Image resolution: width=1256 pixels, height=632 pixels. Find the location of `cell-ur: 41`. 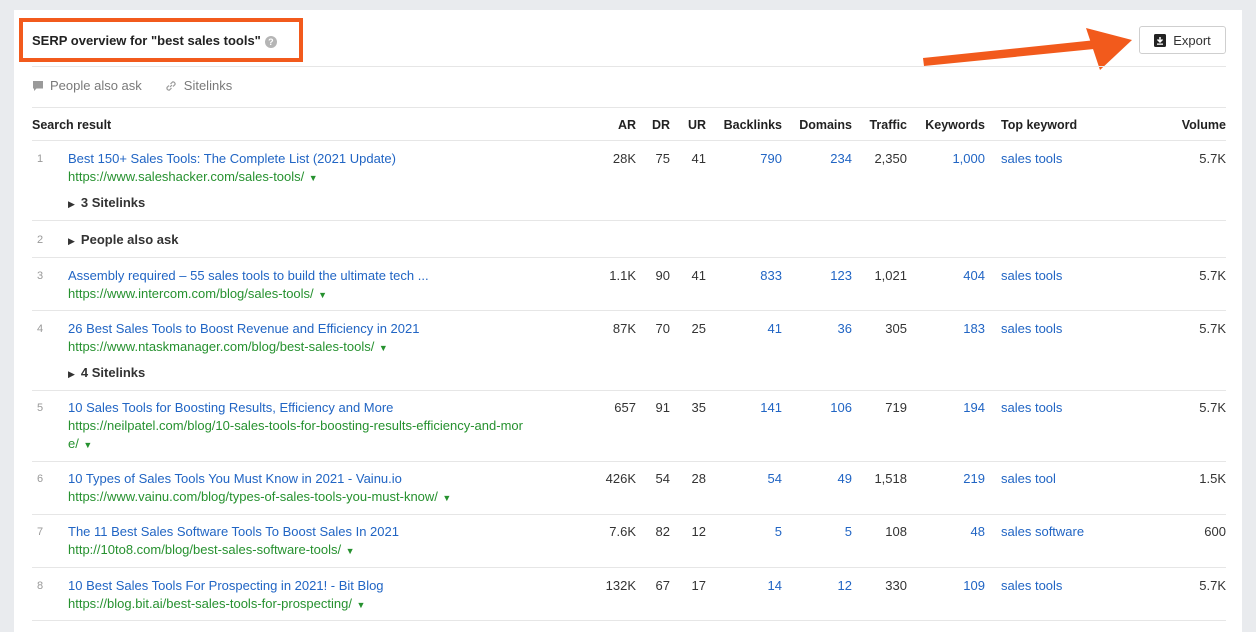

cell-ur: 41 is located at coordinates (698, 158).